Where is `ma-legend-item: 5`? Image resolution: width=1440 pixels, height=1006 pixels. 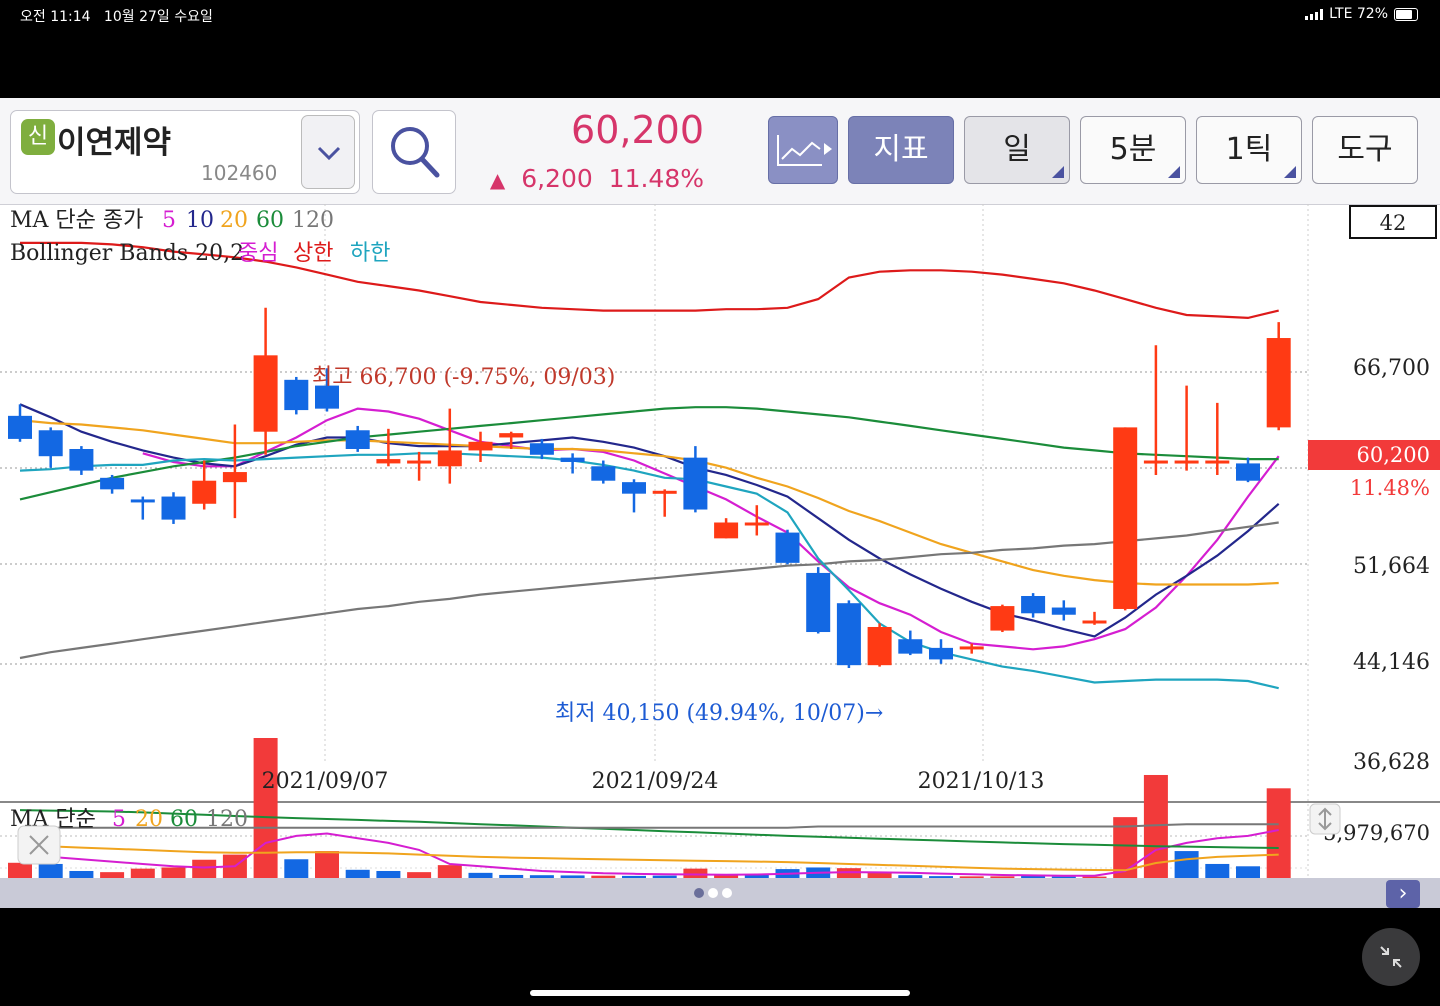
ma-legend-item: 5 is located at coordinates (169, 220).